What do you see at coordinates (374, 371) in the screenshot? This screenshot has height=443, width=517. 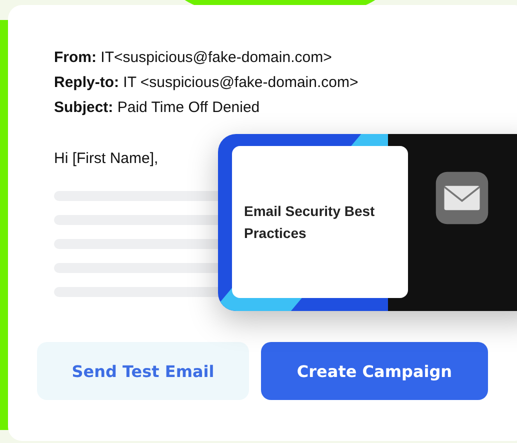 I see `create-campaign-button: Create Campaign` at bounding box center [374, 371].